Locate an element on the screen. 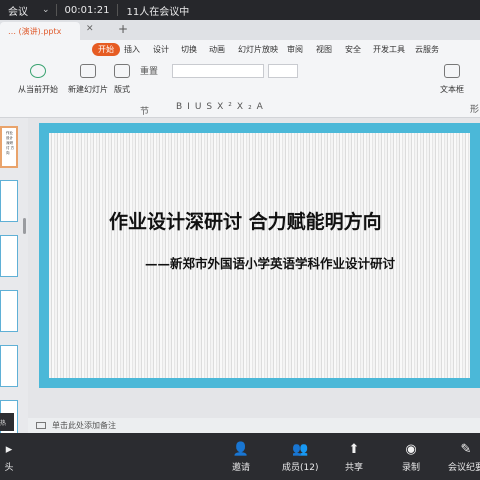 Image resolution: width=480 pixels, height=480 pixels. minutes-icon: ✎ is located at coordinates (466, 449).